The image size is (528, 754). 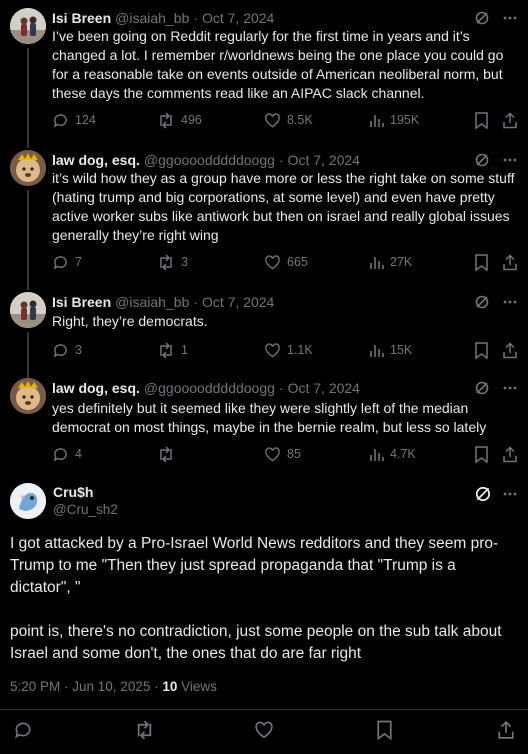 I want to click on views-button: 15K, so click(x=390, y=350).